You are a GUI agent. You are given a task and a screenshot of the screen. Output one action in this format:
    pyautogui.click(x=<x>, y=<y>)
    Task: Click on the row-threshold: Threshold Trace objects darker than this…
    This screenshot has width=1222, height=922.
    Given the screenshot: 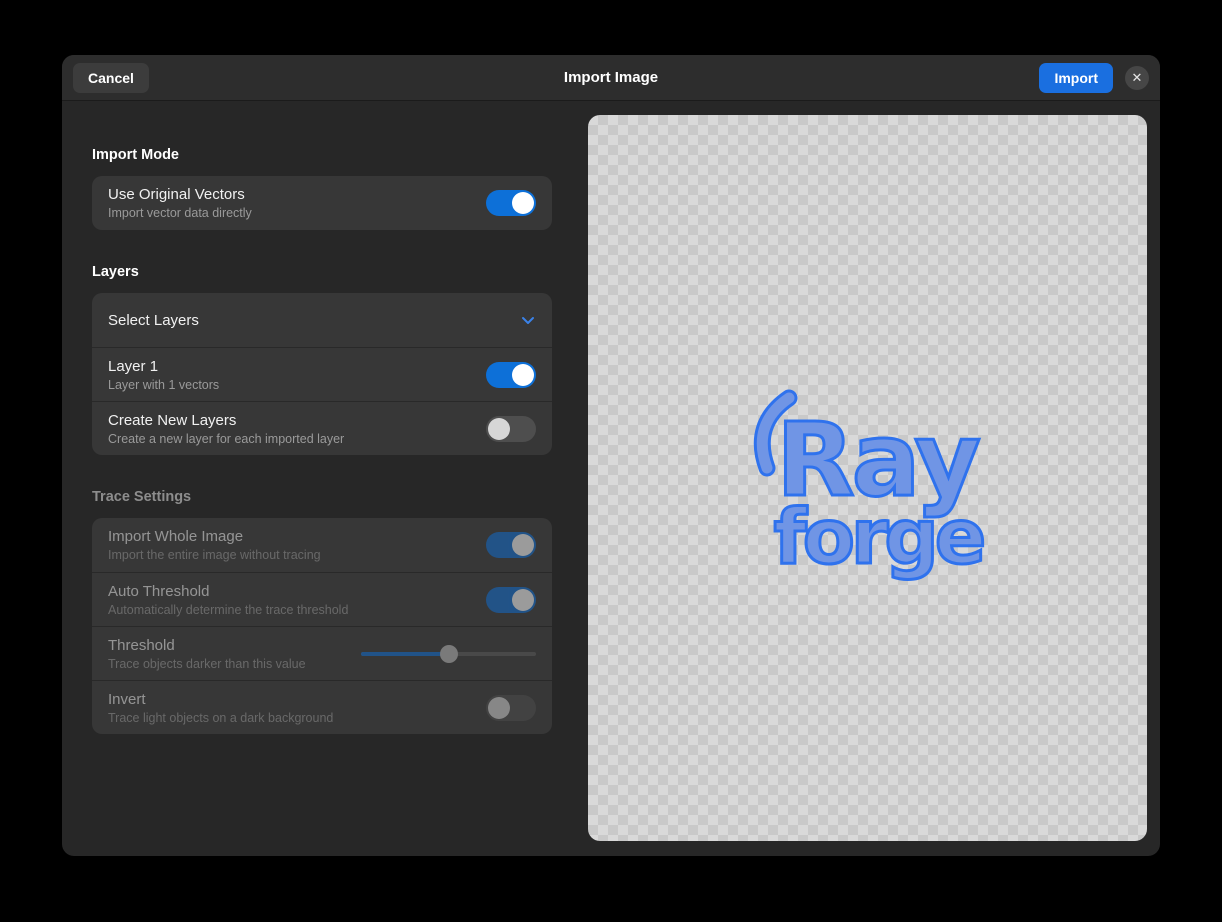 What is the action you would take?
    pyautogui.click(x=322, y=653)
    